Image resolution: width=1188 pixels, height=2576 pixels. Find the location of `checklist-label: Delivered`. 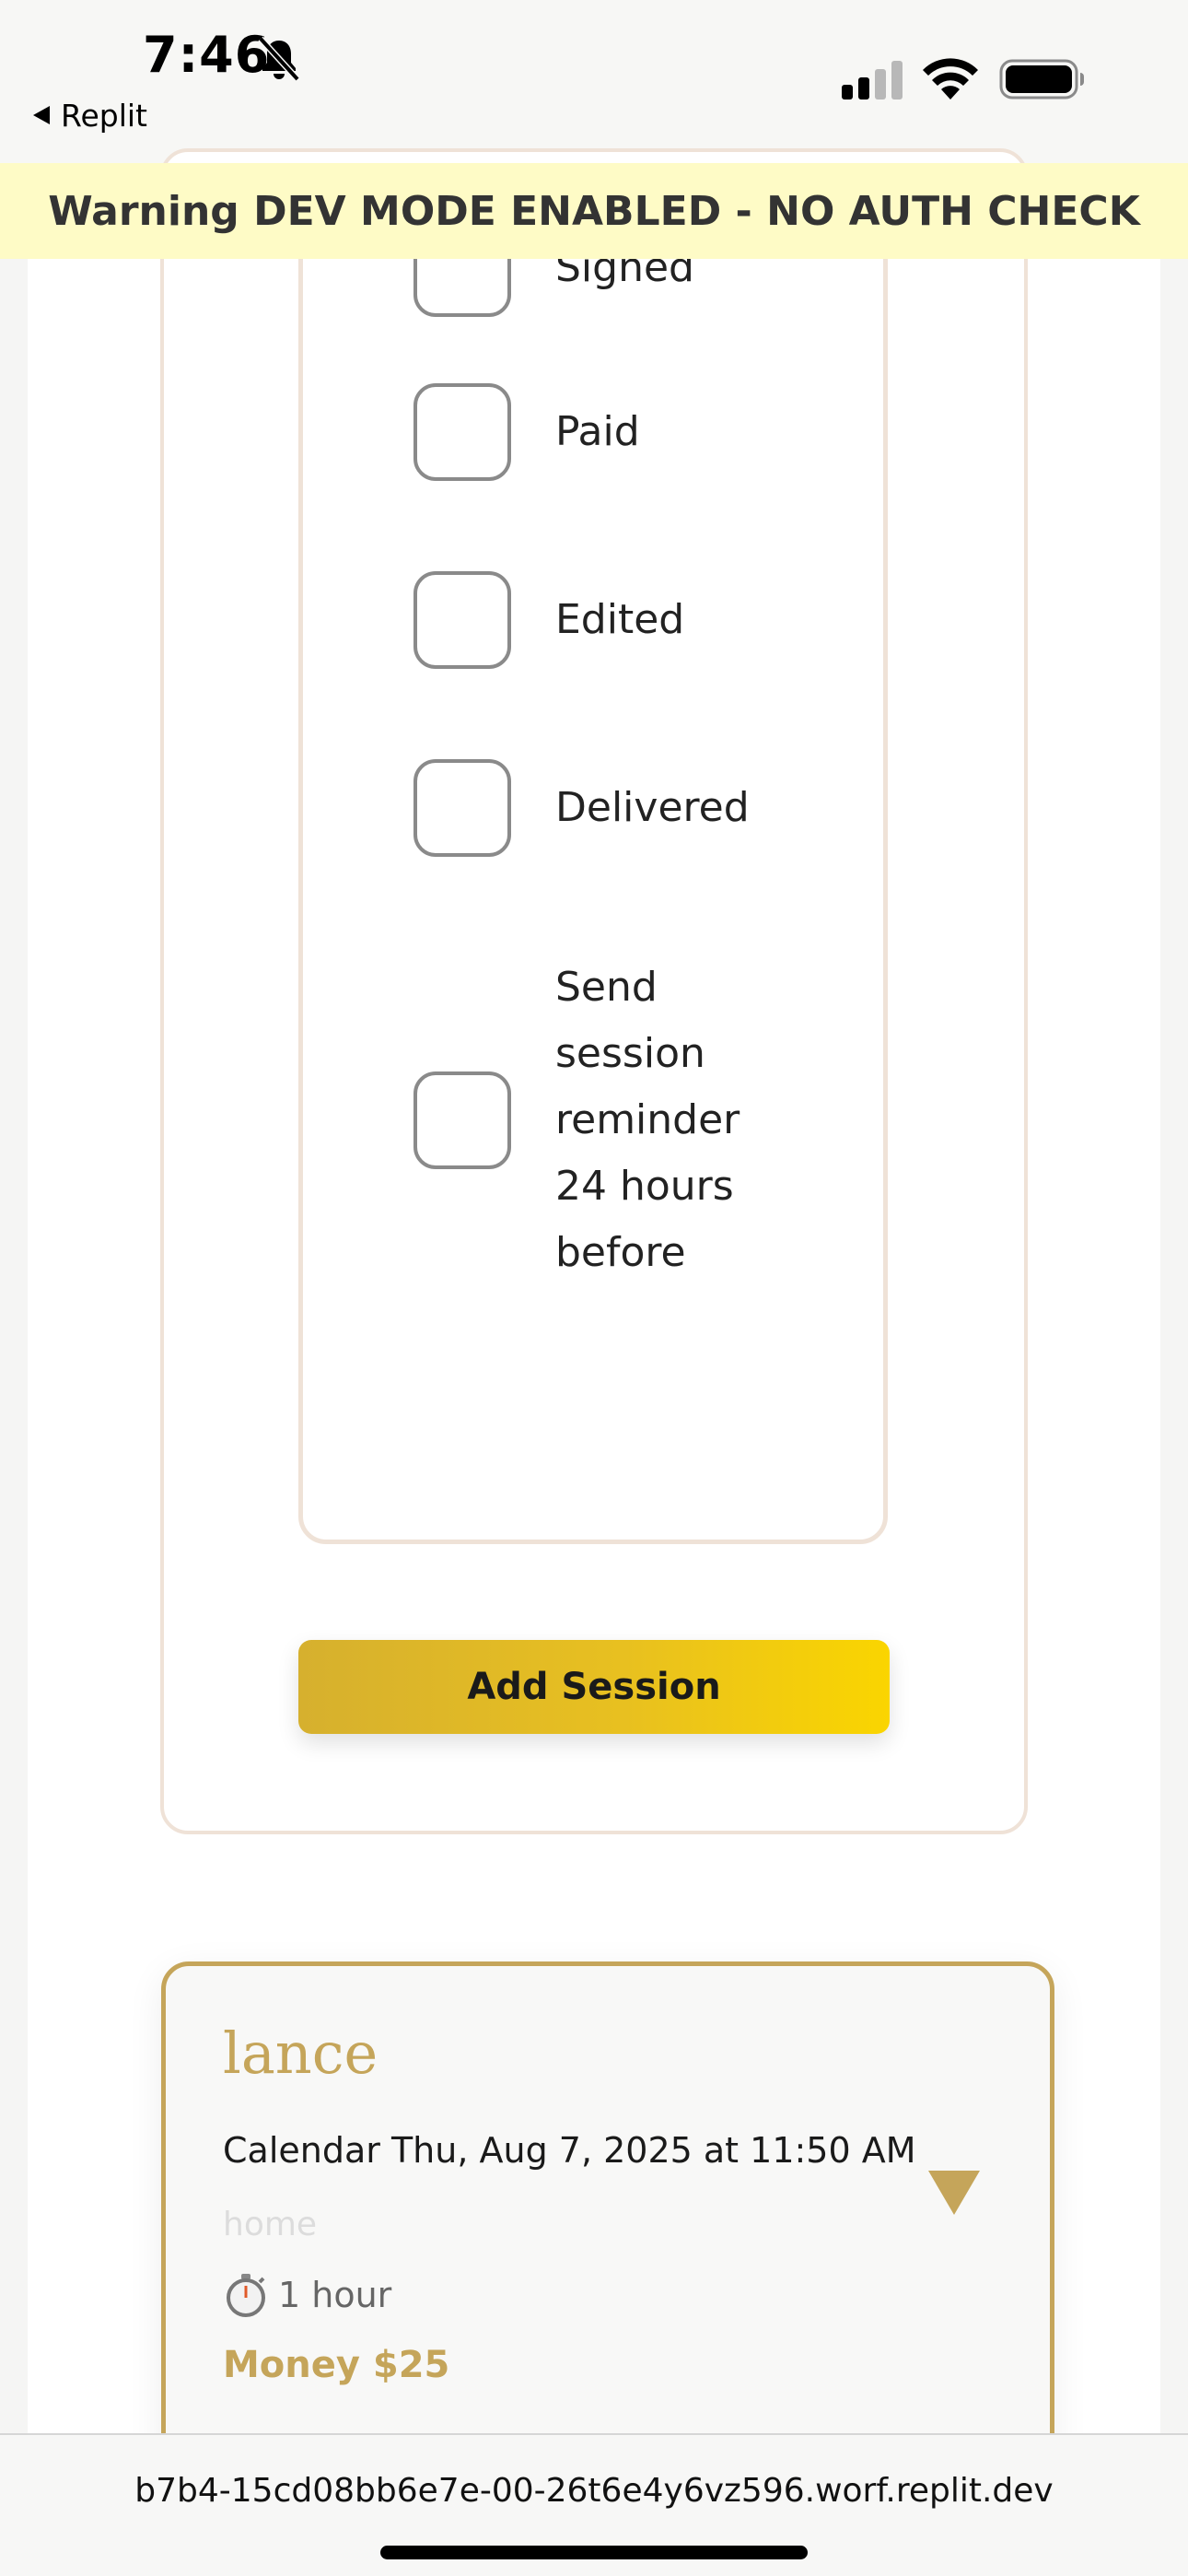

checklist-label: Delivered is located at coordinates (652, 807).